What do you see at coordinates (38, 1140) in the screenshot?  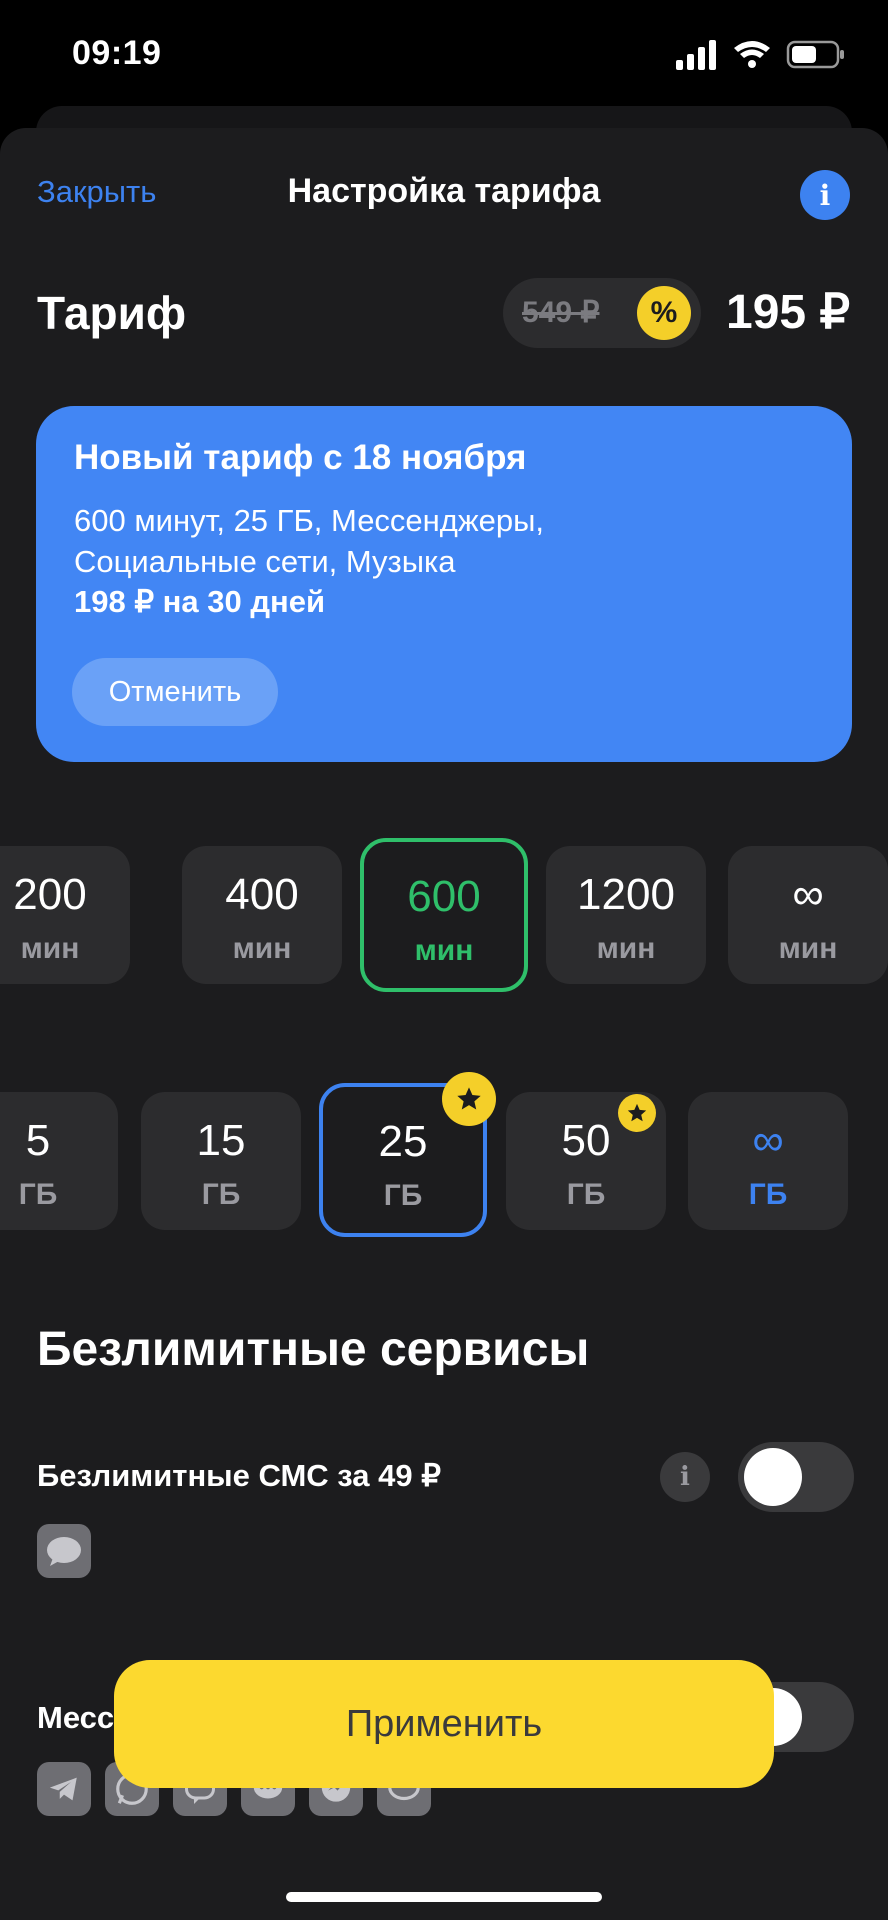 I see `option-value: 5` at bounding box center [38, 1140].